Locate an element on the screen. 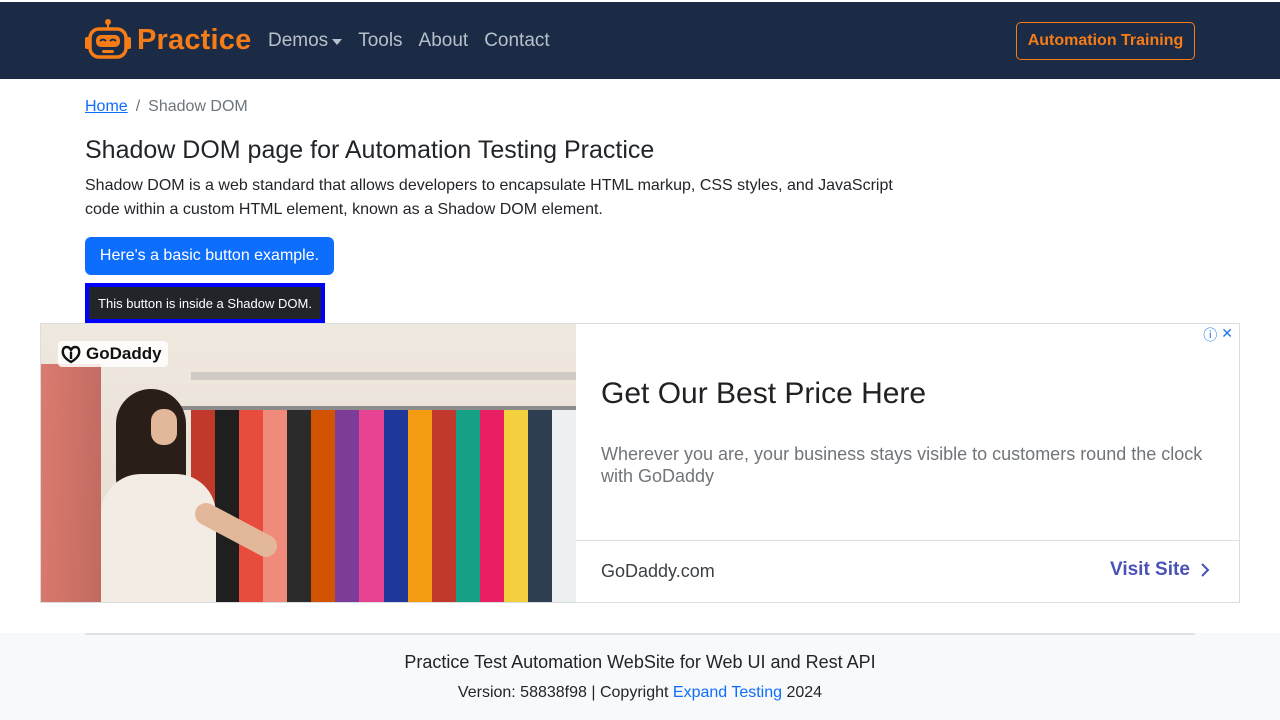 Image resolution: width=1280 pixels, height=720 pixels. nav-demos-dropdown: Demos is located at coordinates (305, 41).